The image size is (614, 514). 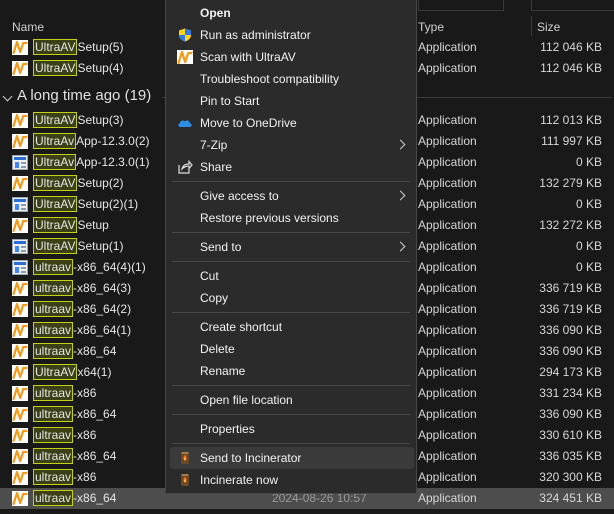 What do you see at coordinates (223, 371) in the screenshot?
I see `menu-item-label: Rename` at bounding box center [223, 371].